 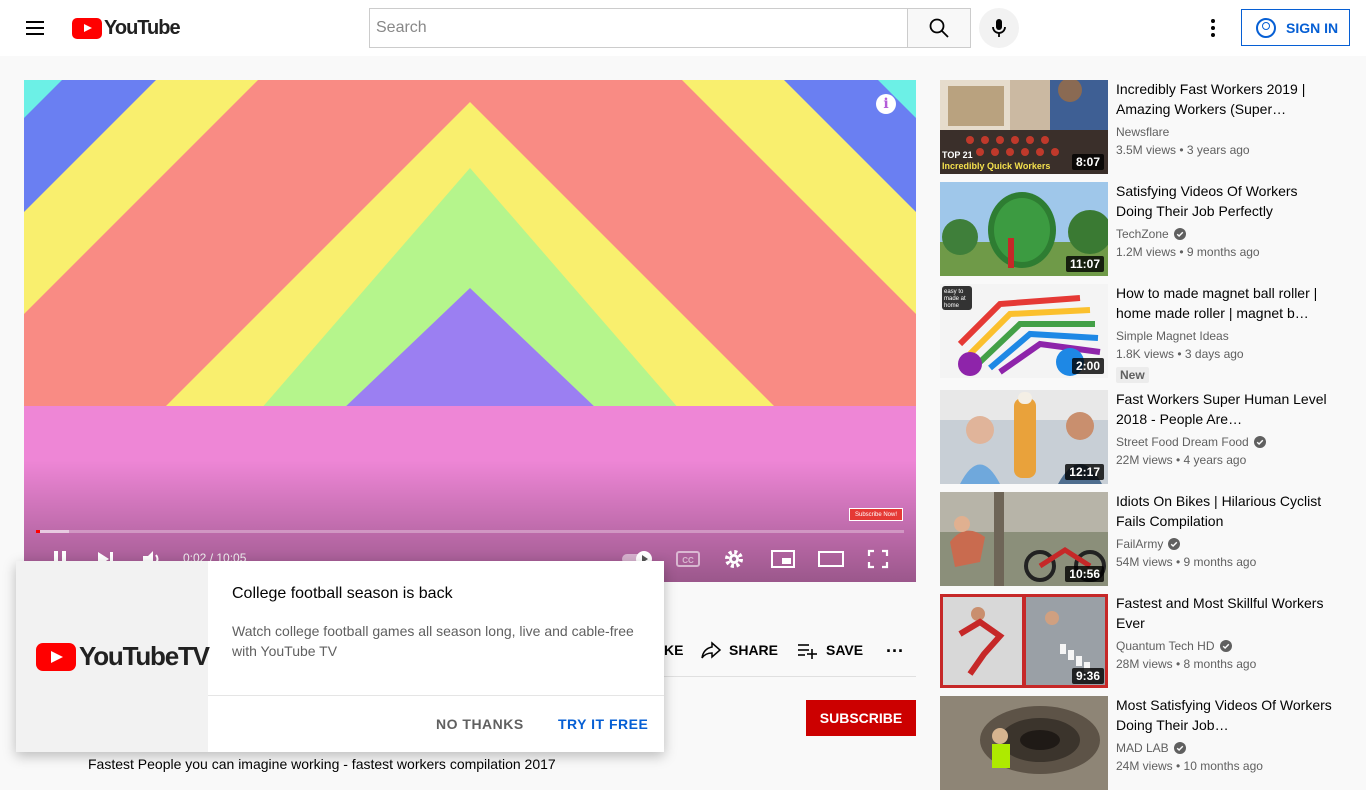 I want to click on like-button: KE, so click(x=673, y=650).